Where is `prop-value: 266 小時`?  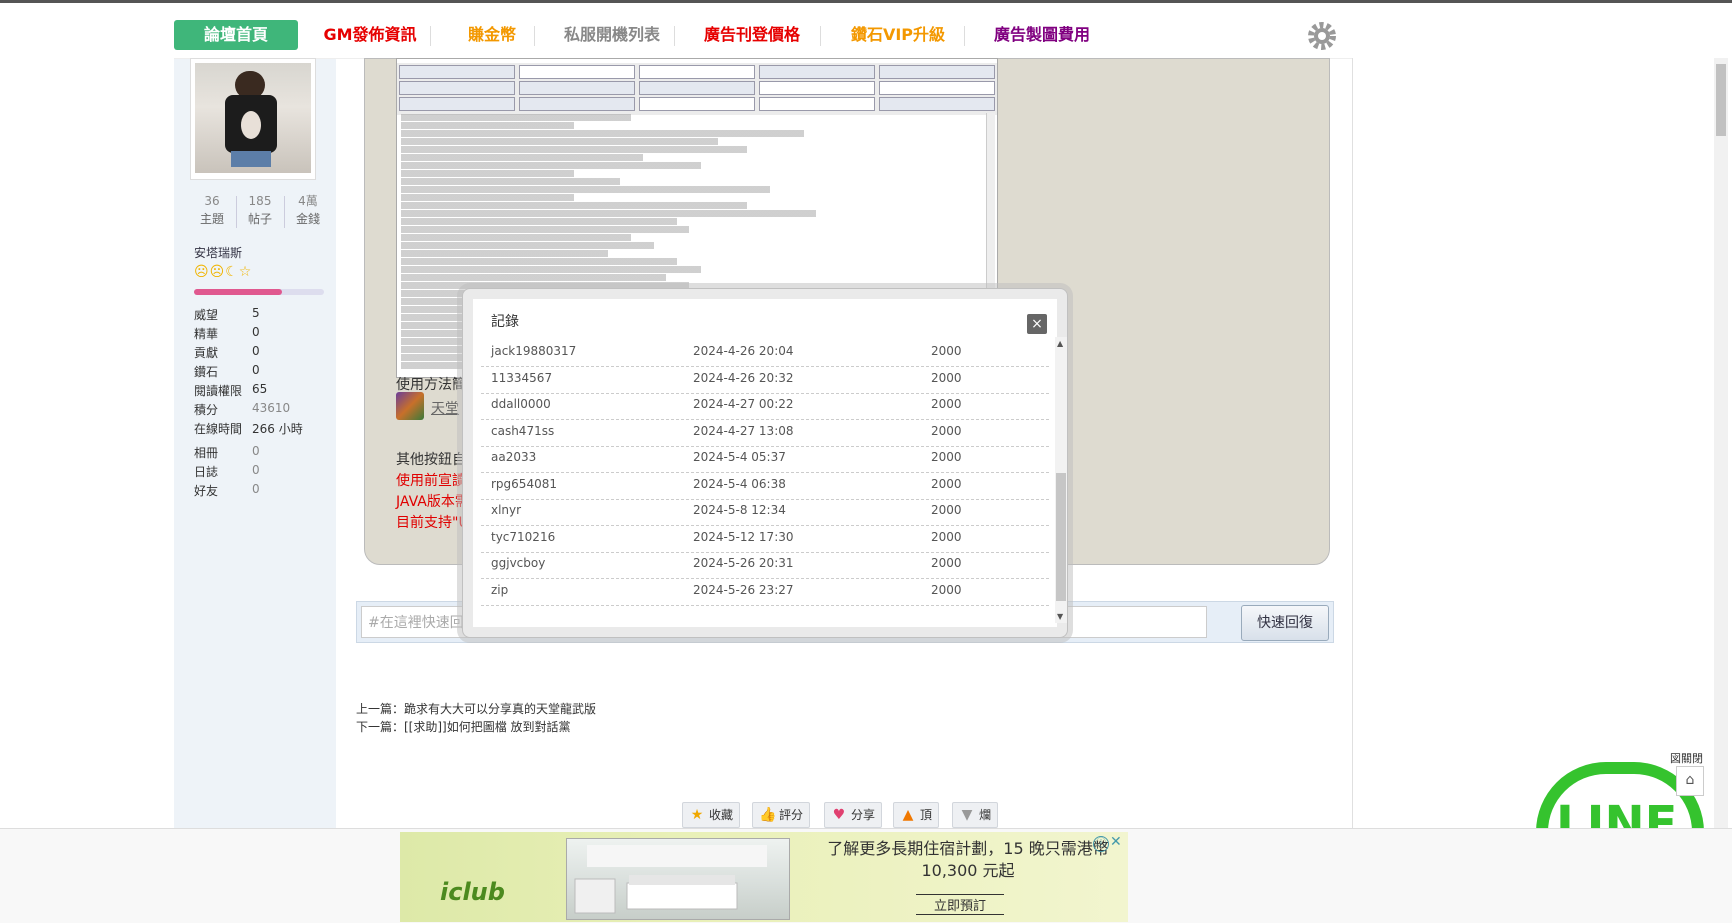
prop-value: 266 小時 is located at coordinates (277, 429).